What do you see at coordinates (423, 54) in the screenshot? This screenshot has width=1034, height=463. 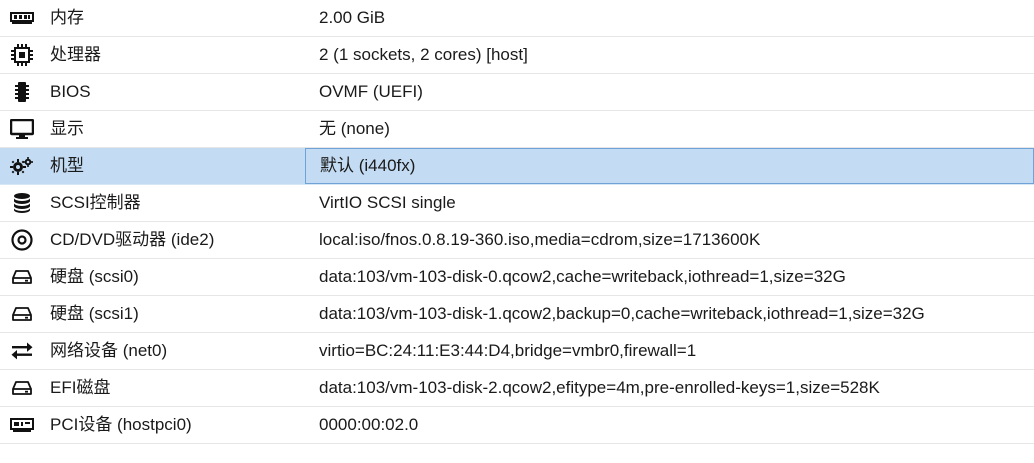 I see `hardware-row-value: 2 (1 sockets, 2 cores) [host]` at bounding box center [423, 54].